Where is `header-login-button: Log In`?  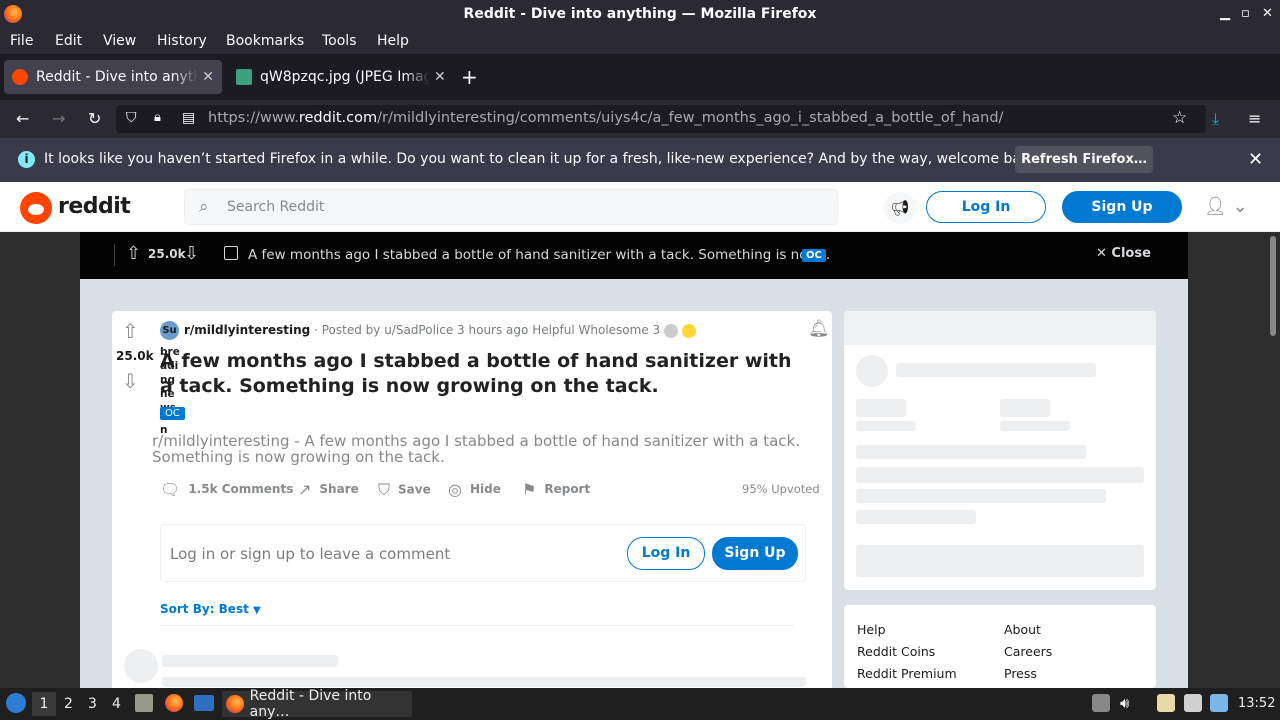 header-login-button: Log In is located at coordinates (986, 207).